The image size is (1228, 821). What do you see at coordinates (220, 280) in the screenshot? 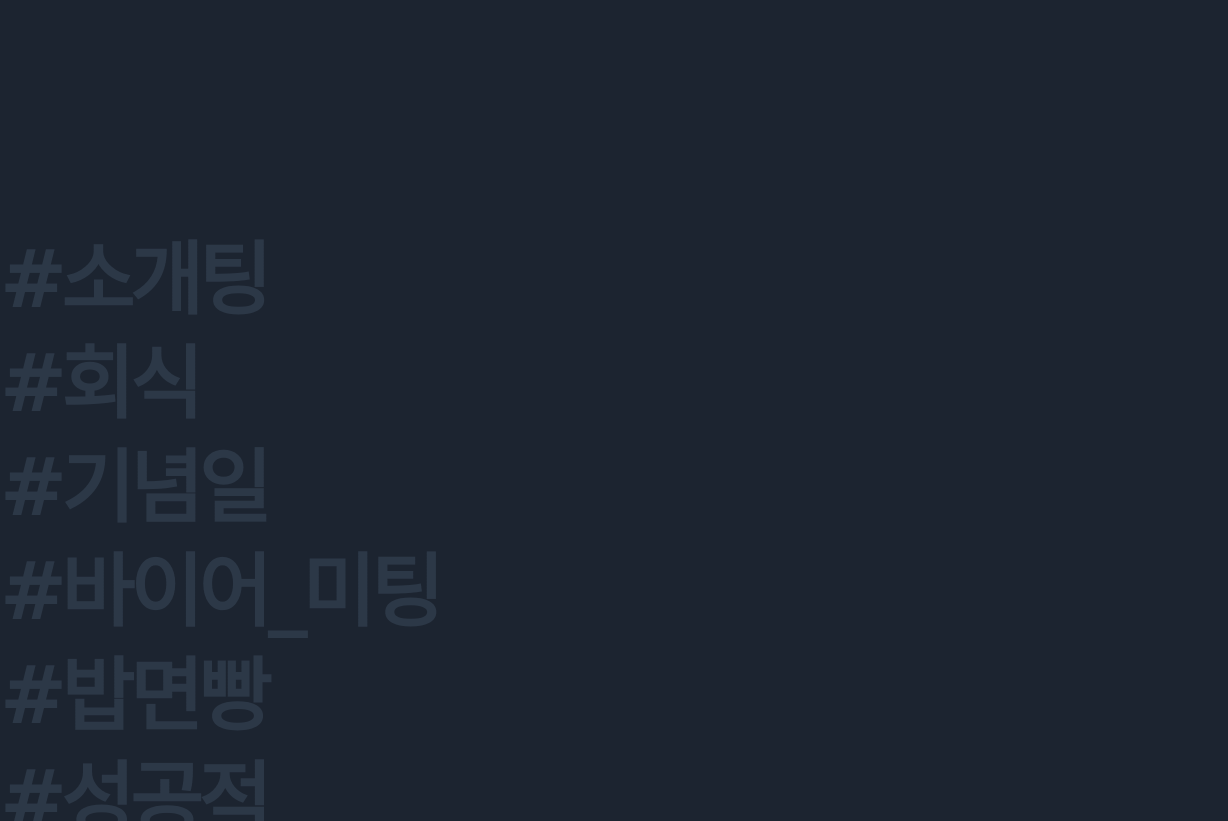
I see `hashtag-blind-date: #소개팅` at bounding box center [220, 280].